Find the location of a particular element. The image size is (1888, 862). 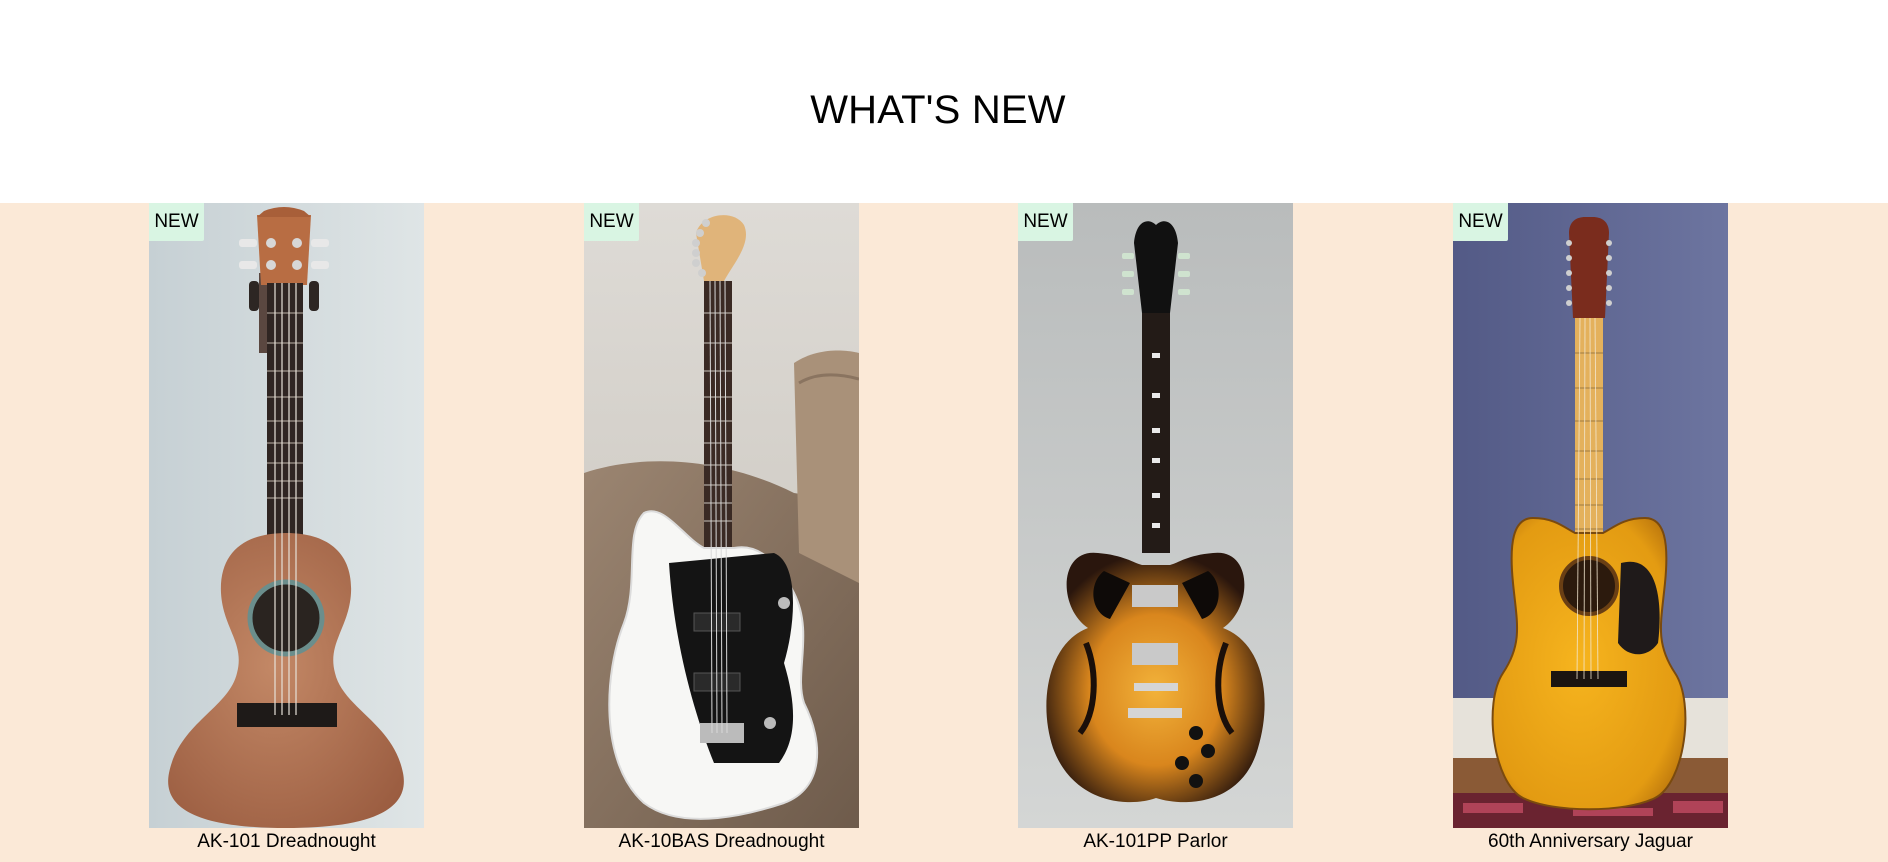

product-name: 60th Anniversary Jaguar is located at coordinates (1590, 842).